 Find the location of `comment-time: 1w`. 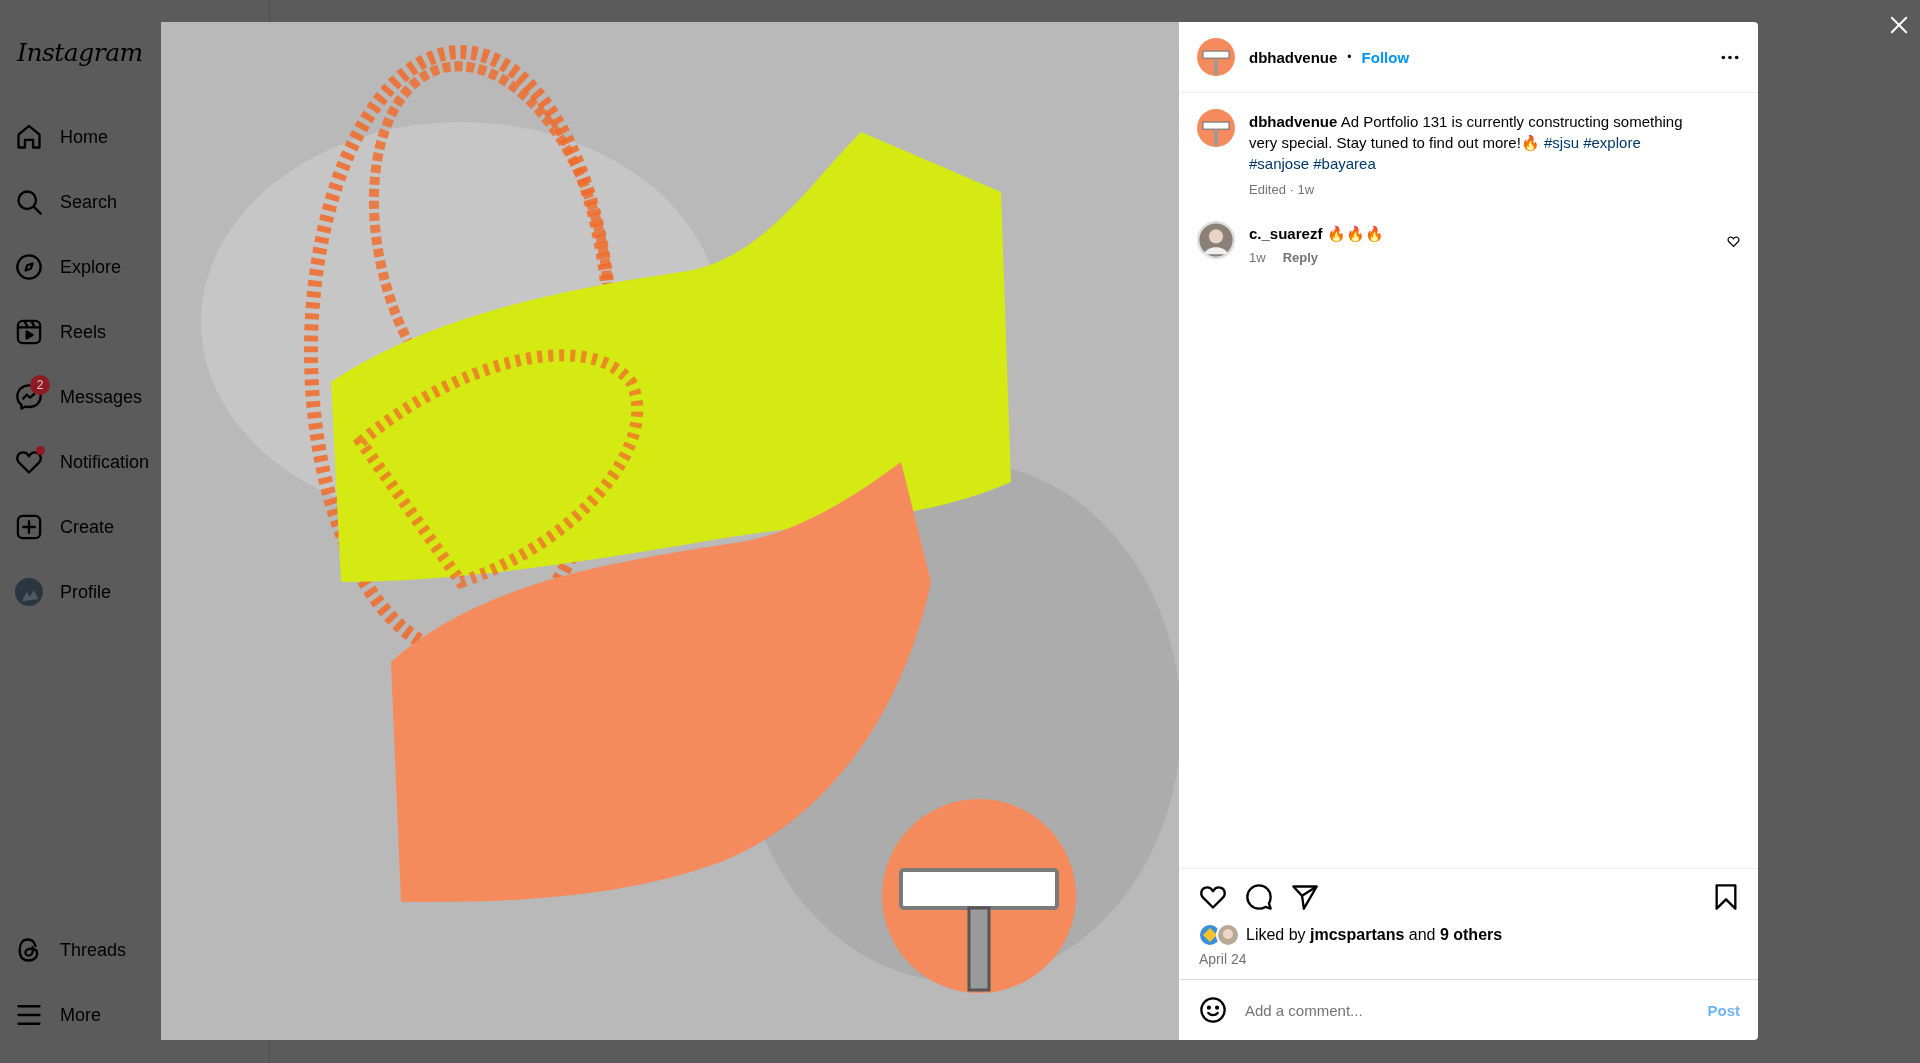

comment-time: 1w is located at coordinates (1257, 257).